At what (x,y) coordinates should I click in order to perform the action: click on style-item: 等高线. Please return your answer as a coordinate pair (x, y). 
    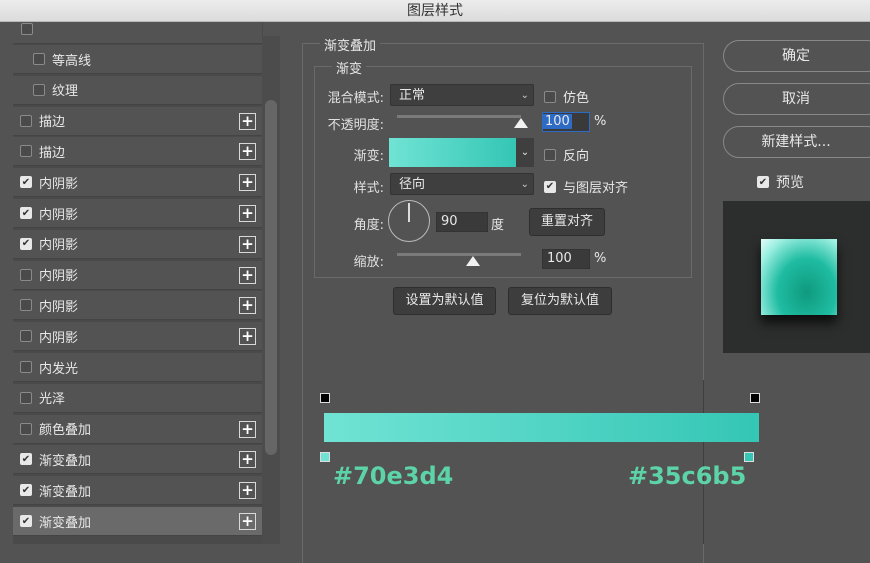
    Looking at the image, I should click on (137, 59).